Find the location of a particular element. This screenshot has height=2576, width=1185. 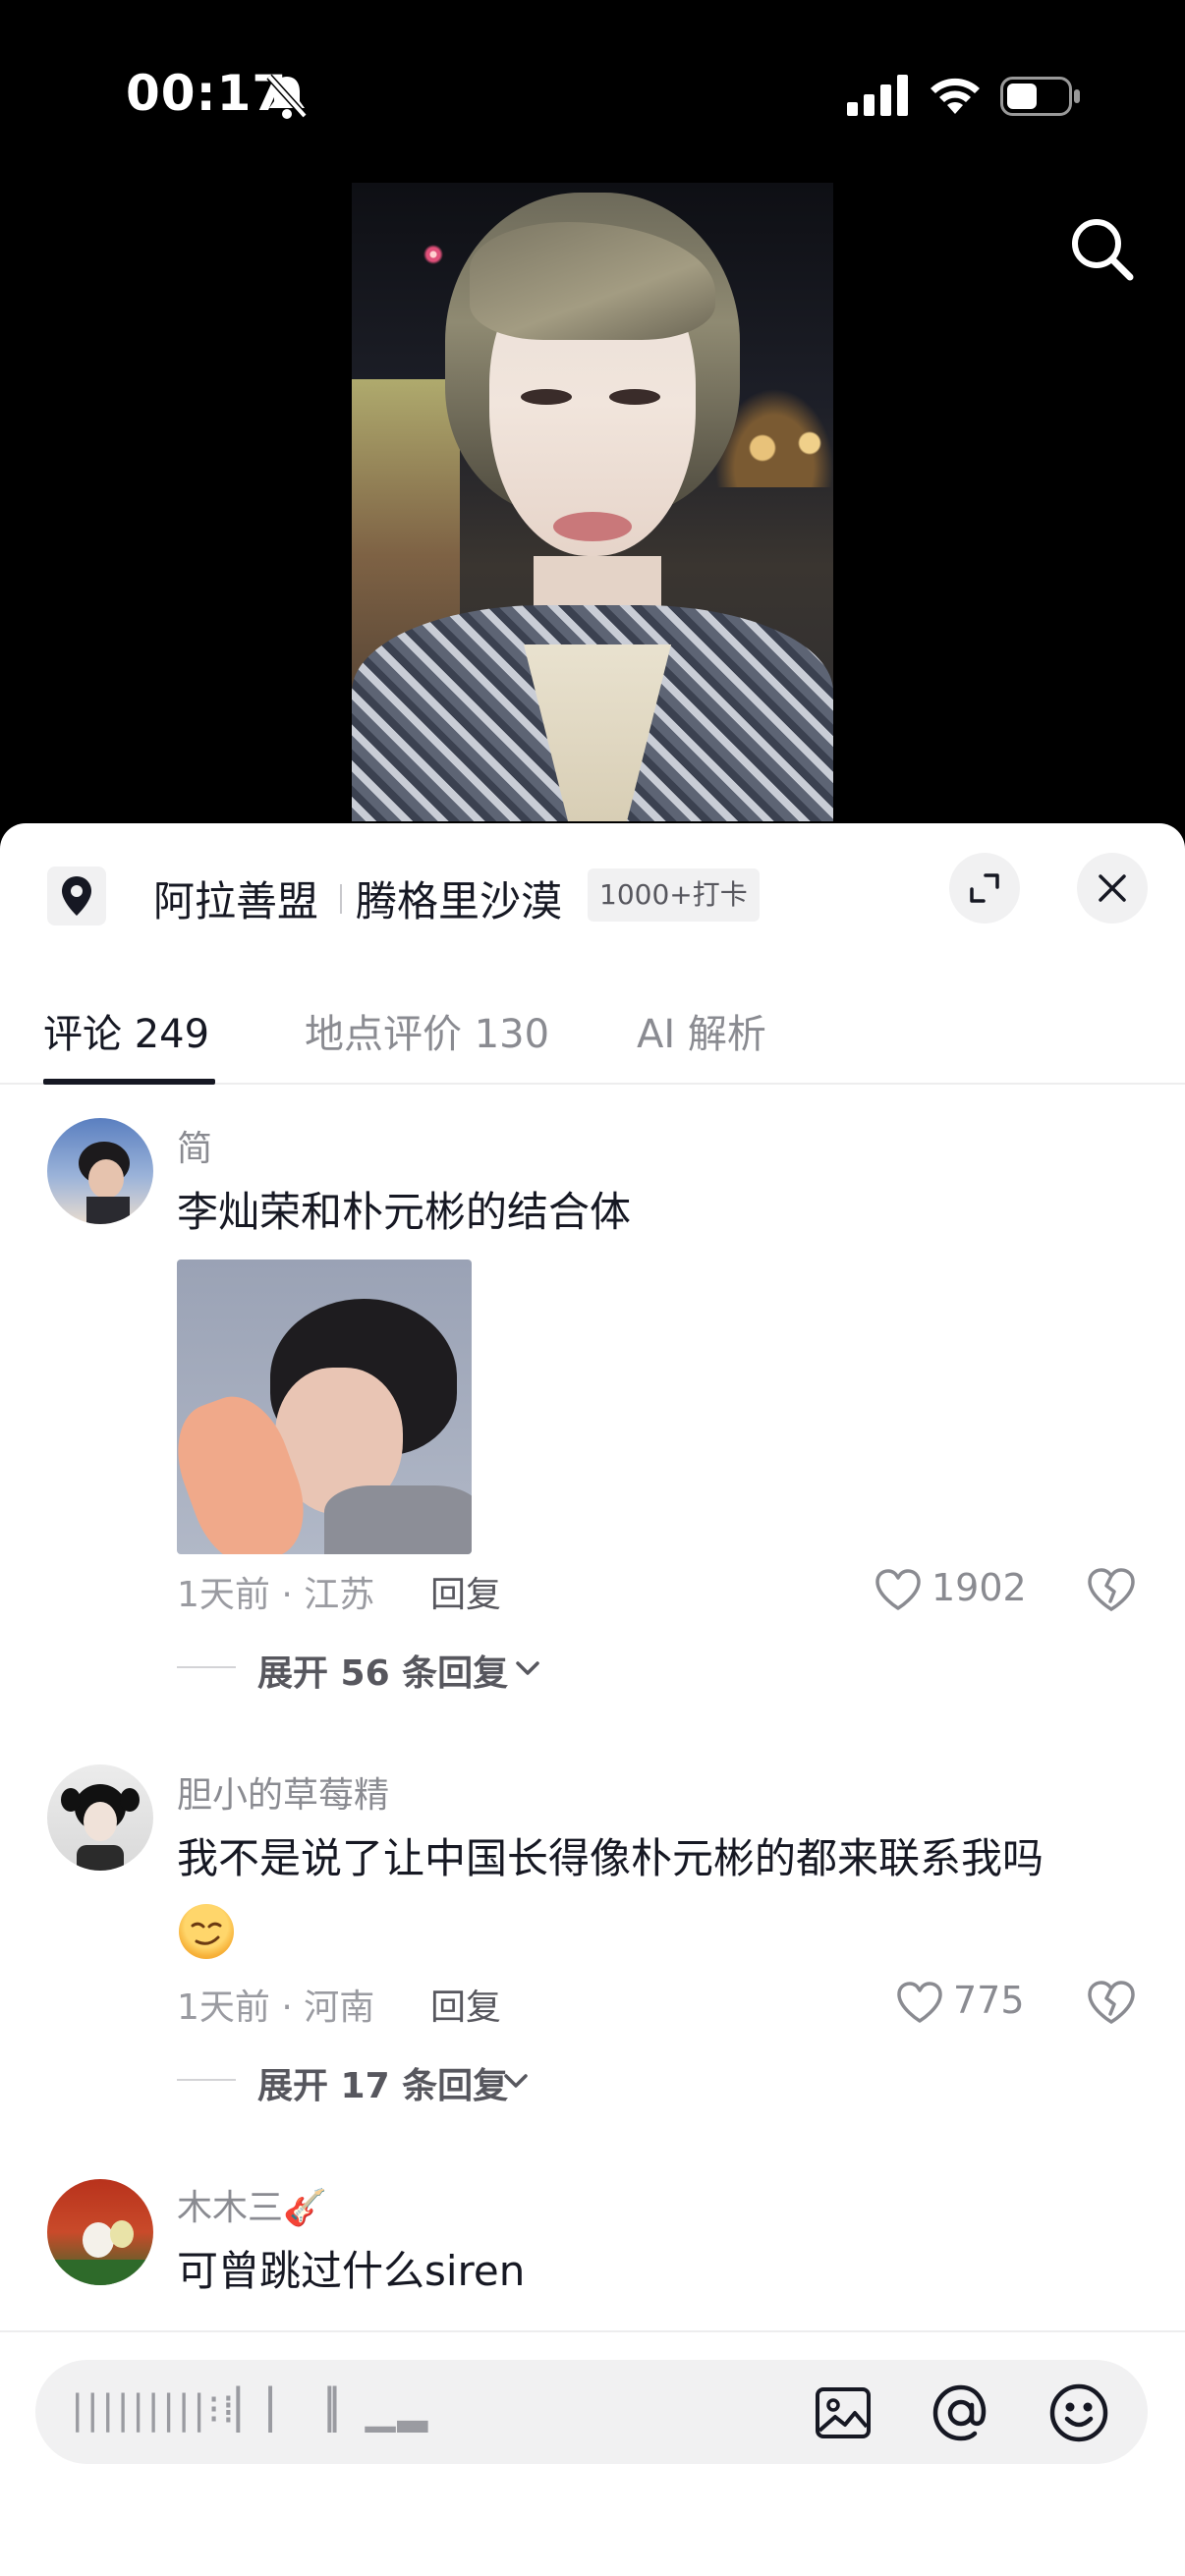

checkin-badge: 1000+打卡 is located at coordinates (674, 895).